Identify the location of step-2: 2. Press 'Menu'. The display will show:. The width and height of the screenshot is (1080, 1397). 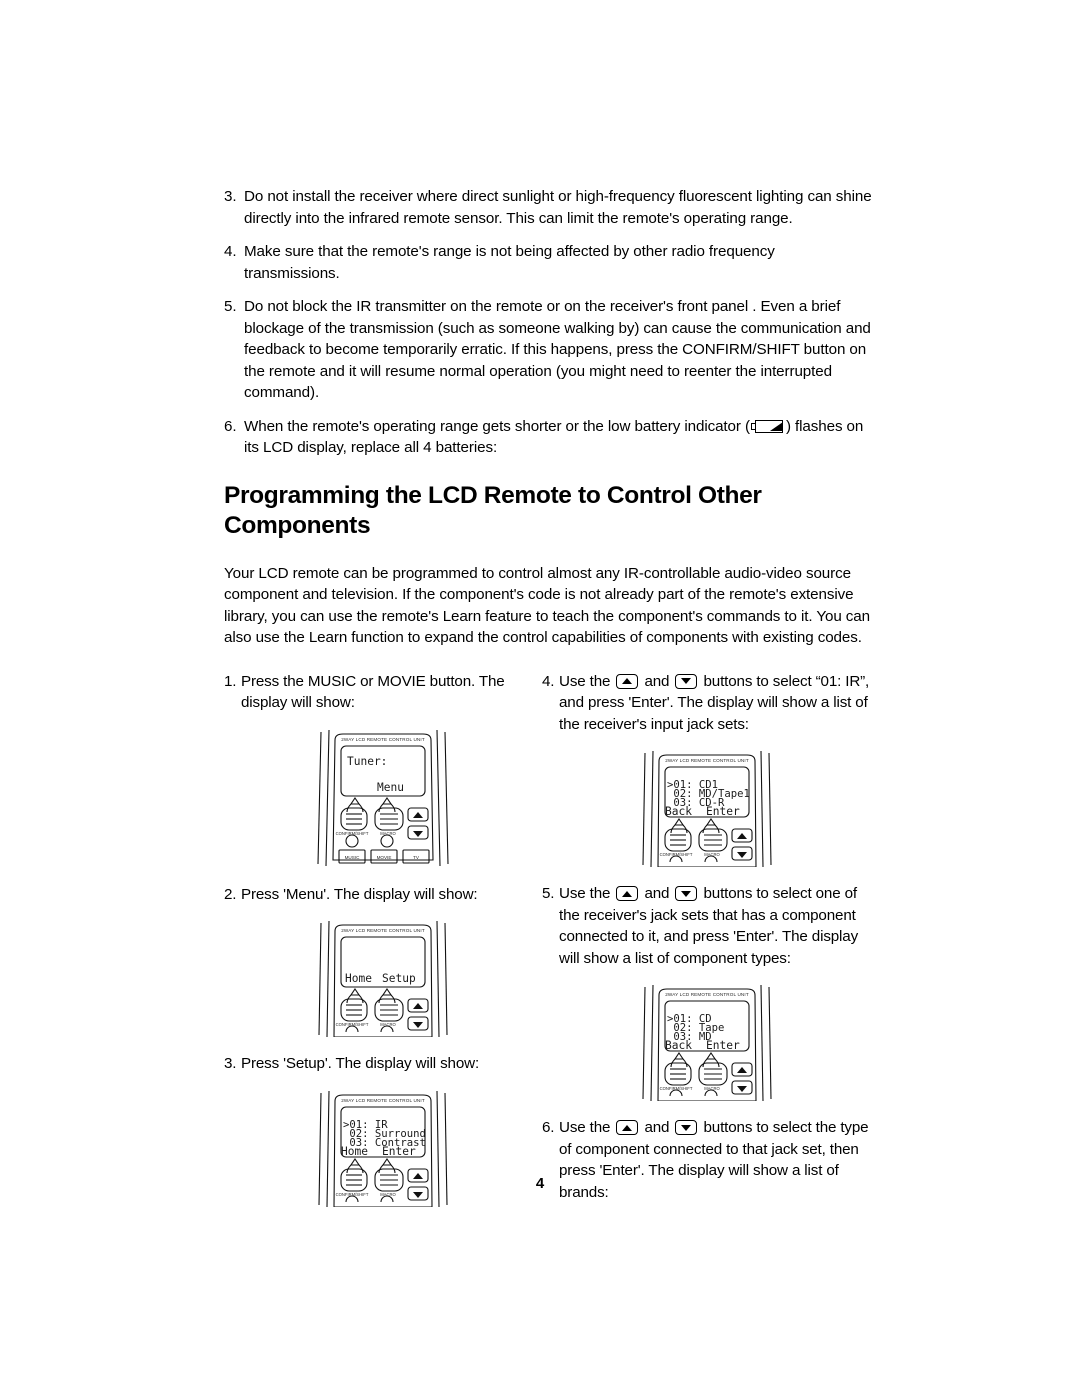
(383, 895).